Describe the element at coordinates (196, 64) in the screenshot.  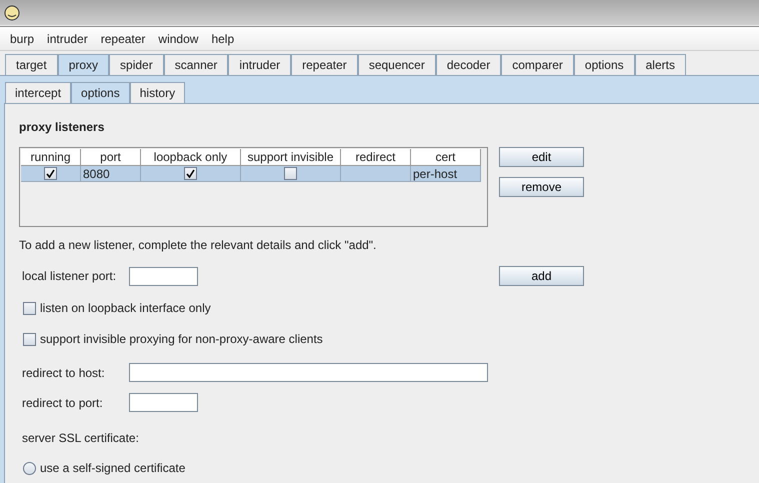
I see `tab: scanner` at that location.